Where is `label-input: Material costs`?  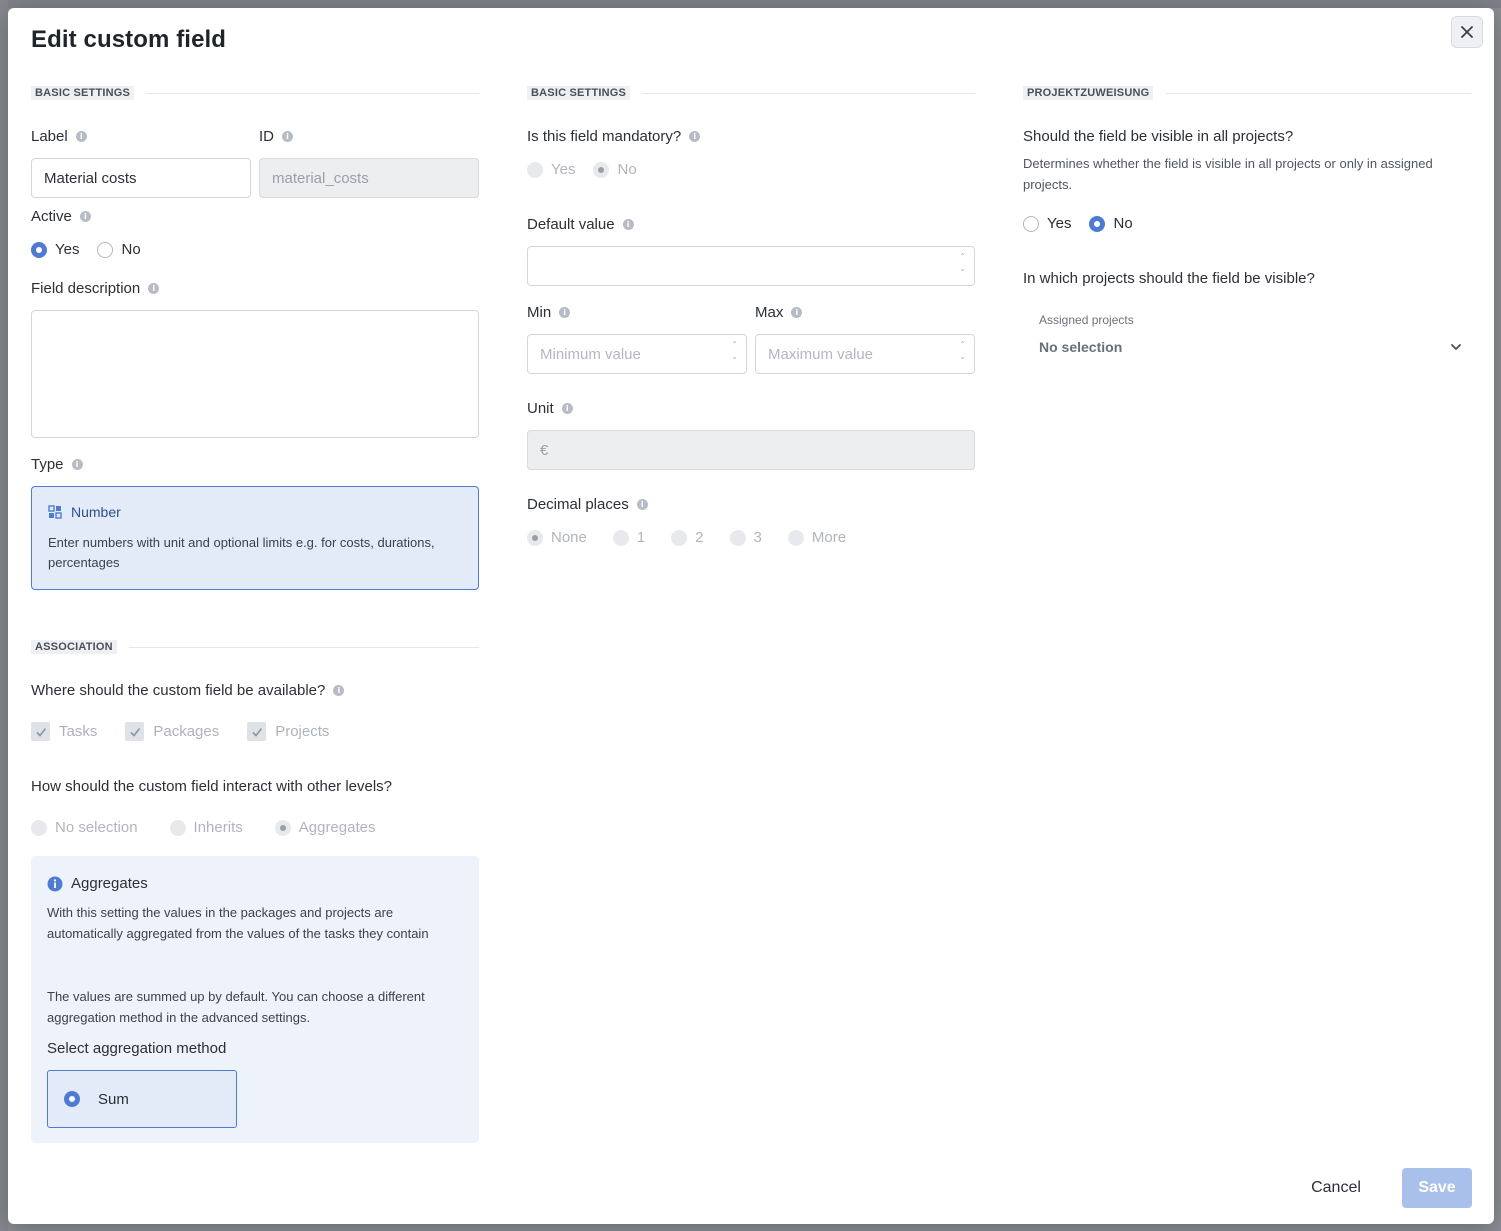 label-input: Material costs is located at coordinates (141, 178).